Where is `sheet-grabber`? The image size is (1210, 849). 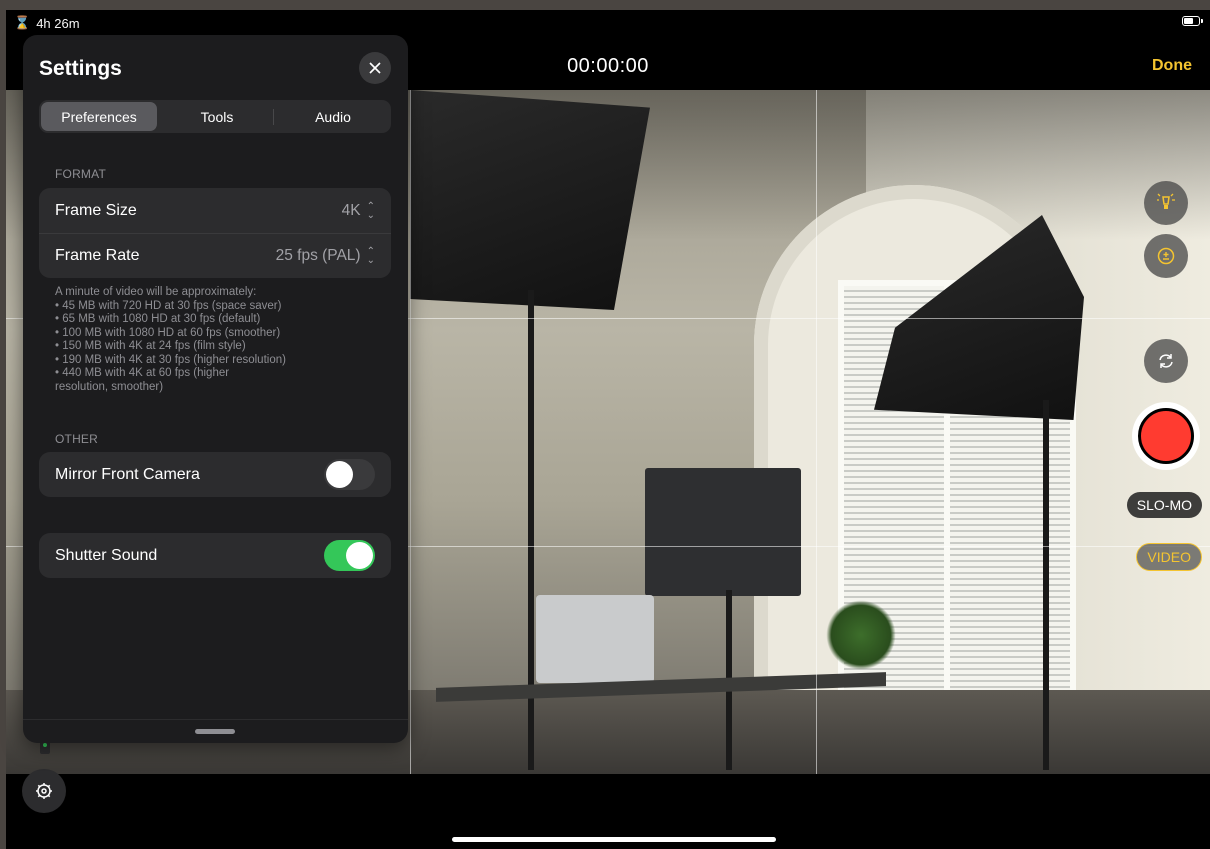 sheet-grabber is located at coordinates (215, 731).